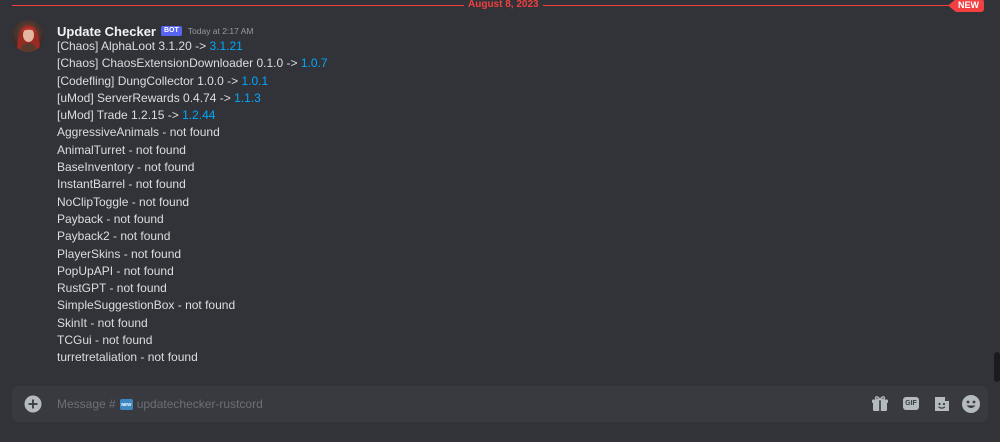  I want to click on message-line: [Codefling] DungCollector 1.0.0 -> 1.0.1, so click(192, 81).